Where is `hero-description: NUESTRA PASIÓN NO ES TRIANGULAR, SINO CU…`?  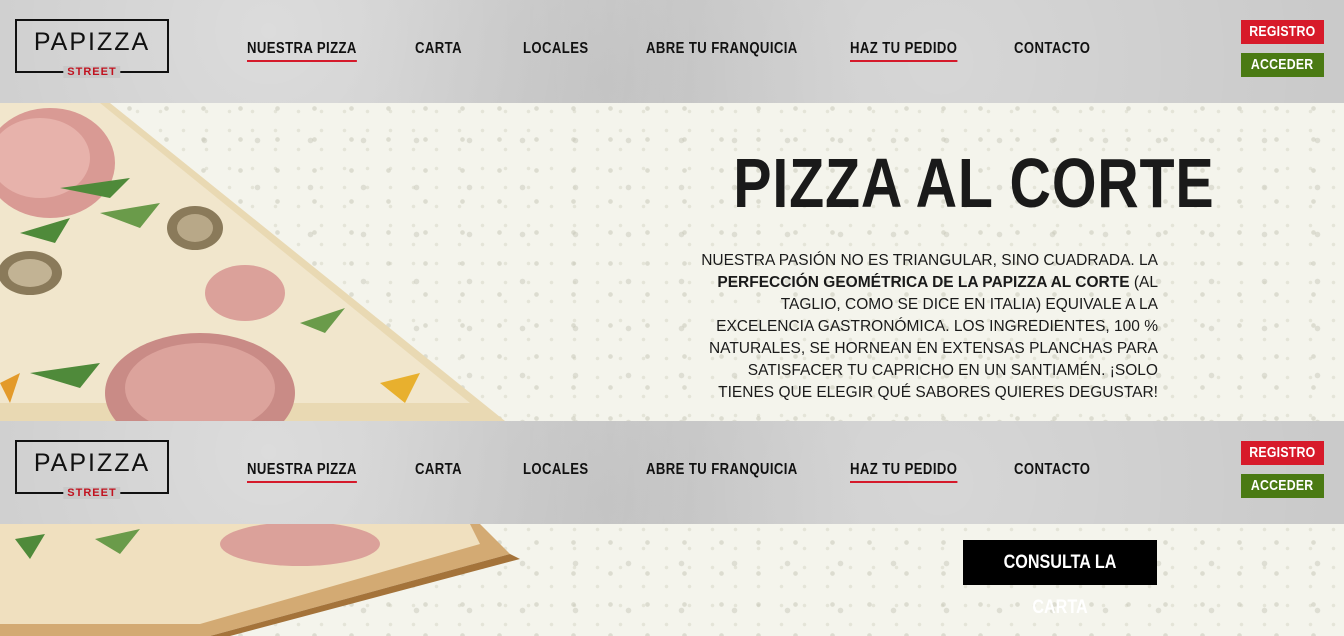 hero-description: NUESTRA PASIÓN NO ES TRIANGULAR, SINO CU… is located at coordinates (924, 327).